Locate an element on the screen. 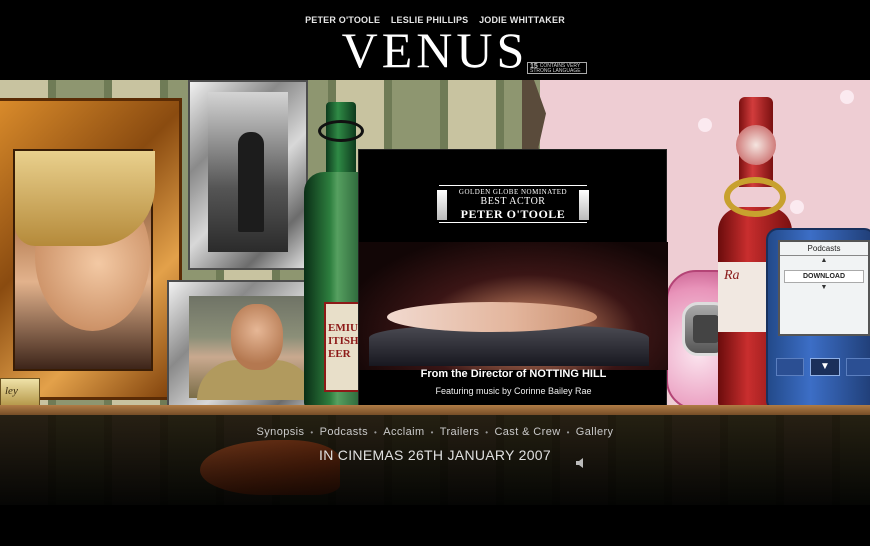 The width and height of the screenshot is (870, 546). painting-sheet is located at coordinates (509, 346).